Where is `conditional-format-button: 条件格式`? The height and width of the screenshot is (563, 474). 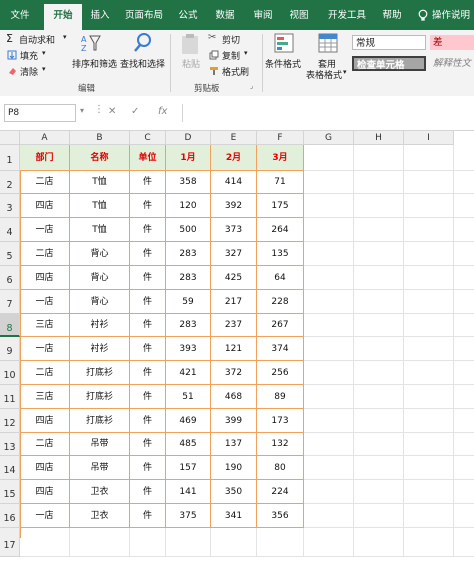
conditional-format-button: 条件格式 is located at coordinates (283, 63).